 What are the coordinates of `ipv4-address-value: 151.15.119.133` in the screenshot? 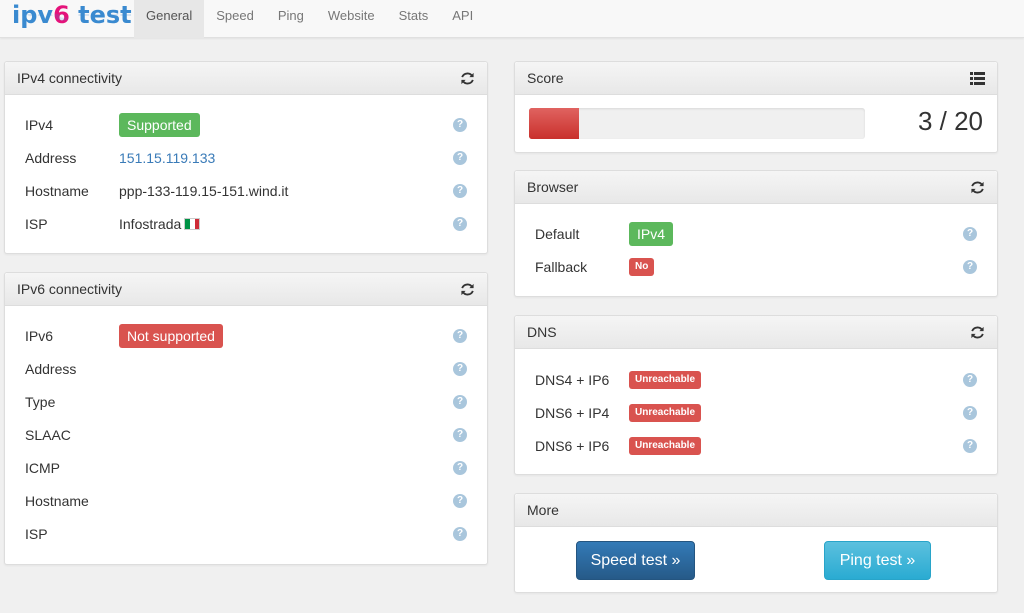 It's located at (293, 158).